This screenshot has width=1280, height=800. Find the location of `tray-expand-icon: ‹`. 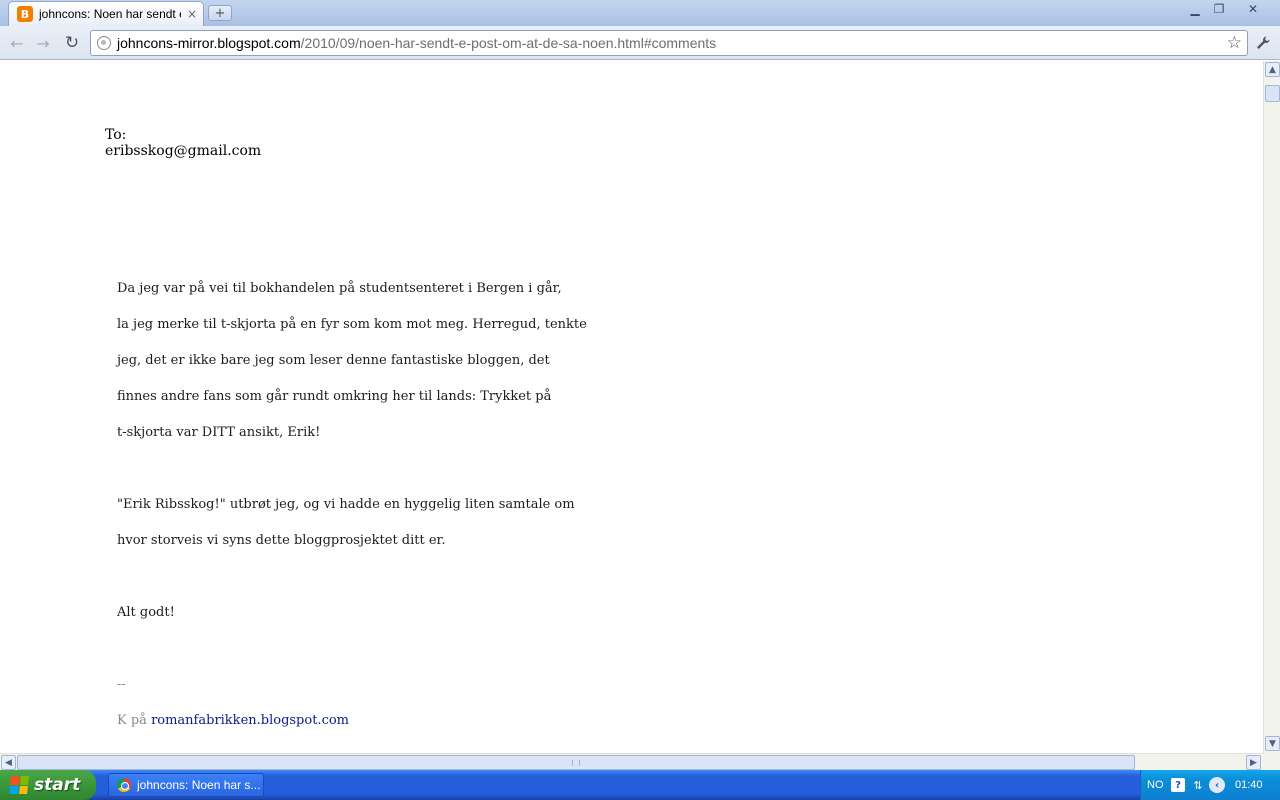

tray-expand-icon: ‹ is located at coordinates (1217, 785).